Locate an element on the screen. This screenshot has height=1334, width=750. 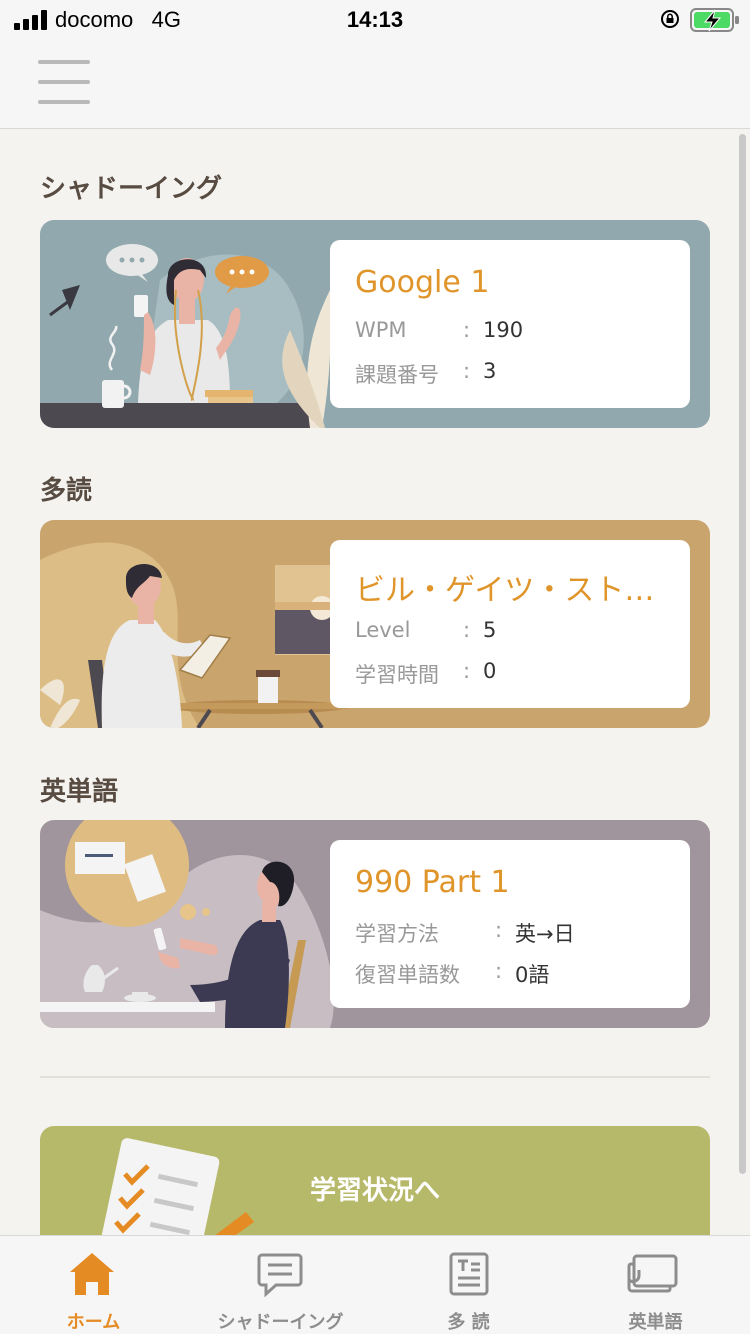
info-row-study-time: 学習時間 : 0 is located at coordinates (425, 674).